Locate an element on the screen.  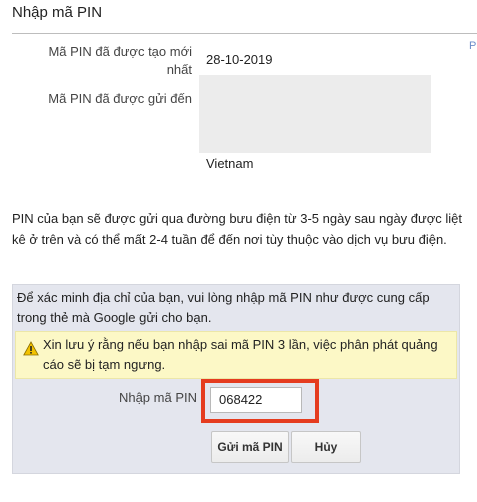
submit-pin-button: Gửi mã PIN is located at coordinates (250, 447).